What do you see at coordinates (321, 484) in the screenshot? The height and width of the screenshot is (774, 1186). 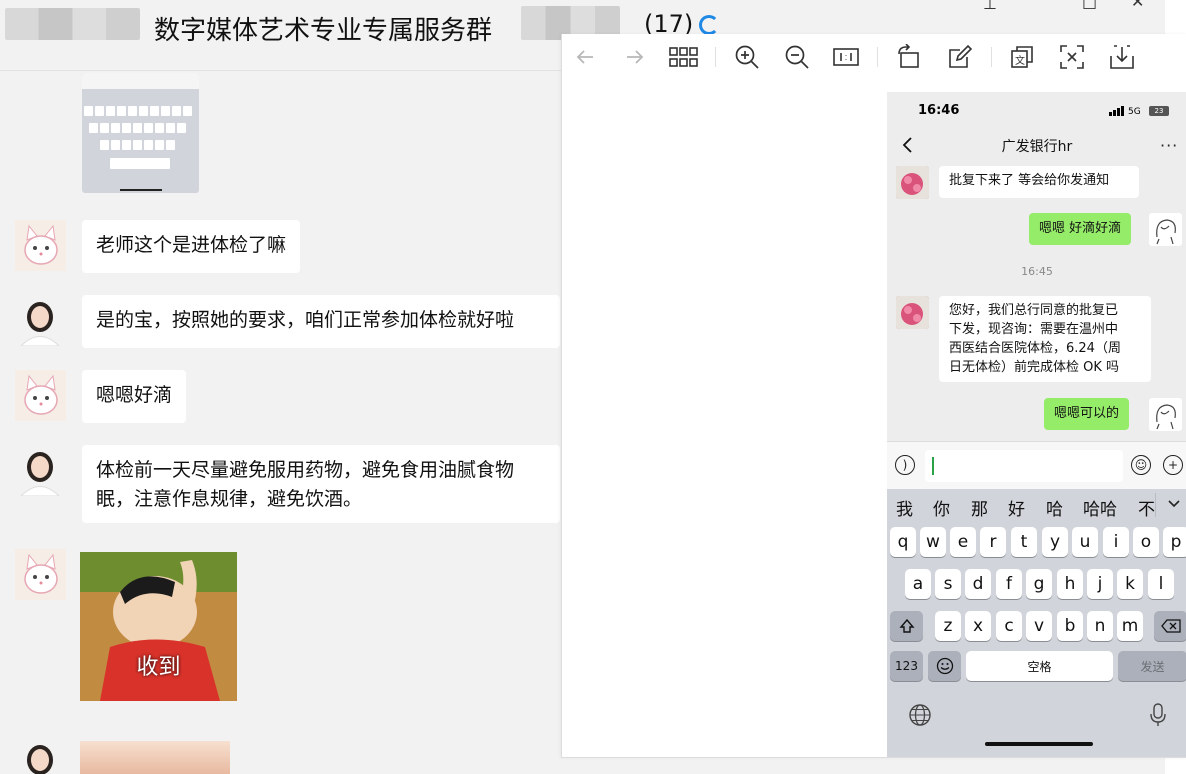 I see `chat-message-bubble: 体检前一天尽量避免服用药物，避免食用油腻食物 眠，注意作息规律，避免饮酒。` at bounding box center [321, 484].